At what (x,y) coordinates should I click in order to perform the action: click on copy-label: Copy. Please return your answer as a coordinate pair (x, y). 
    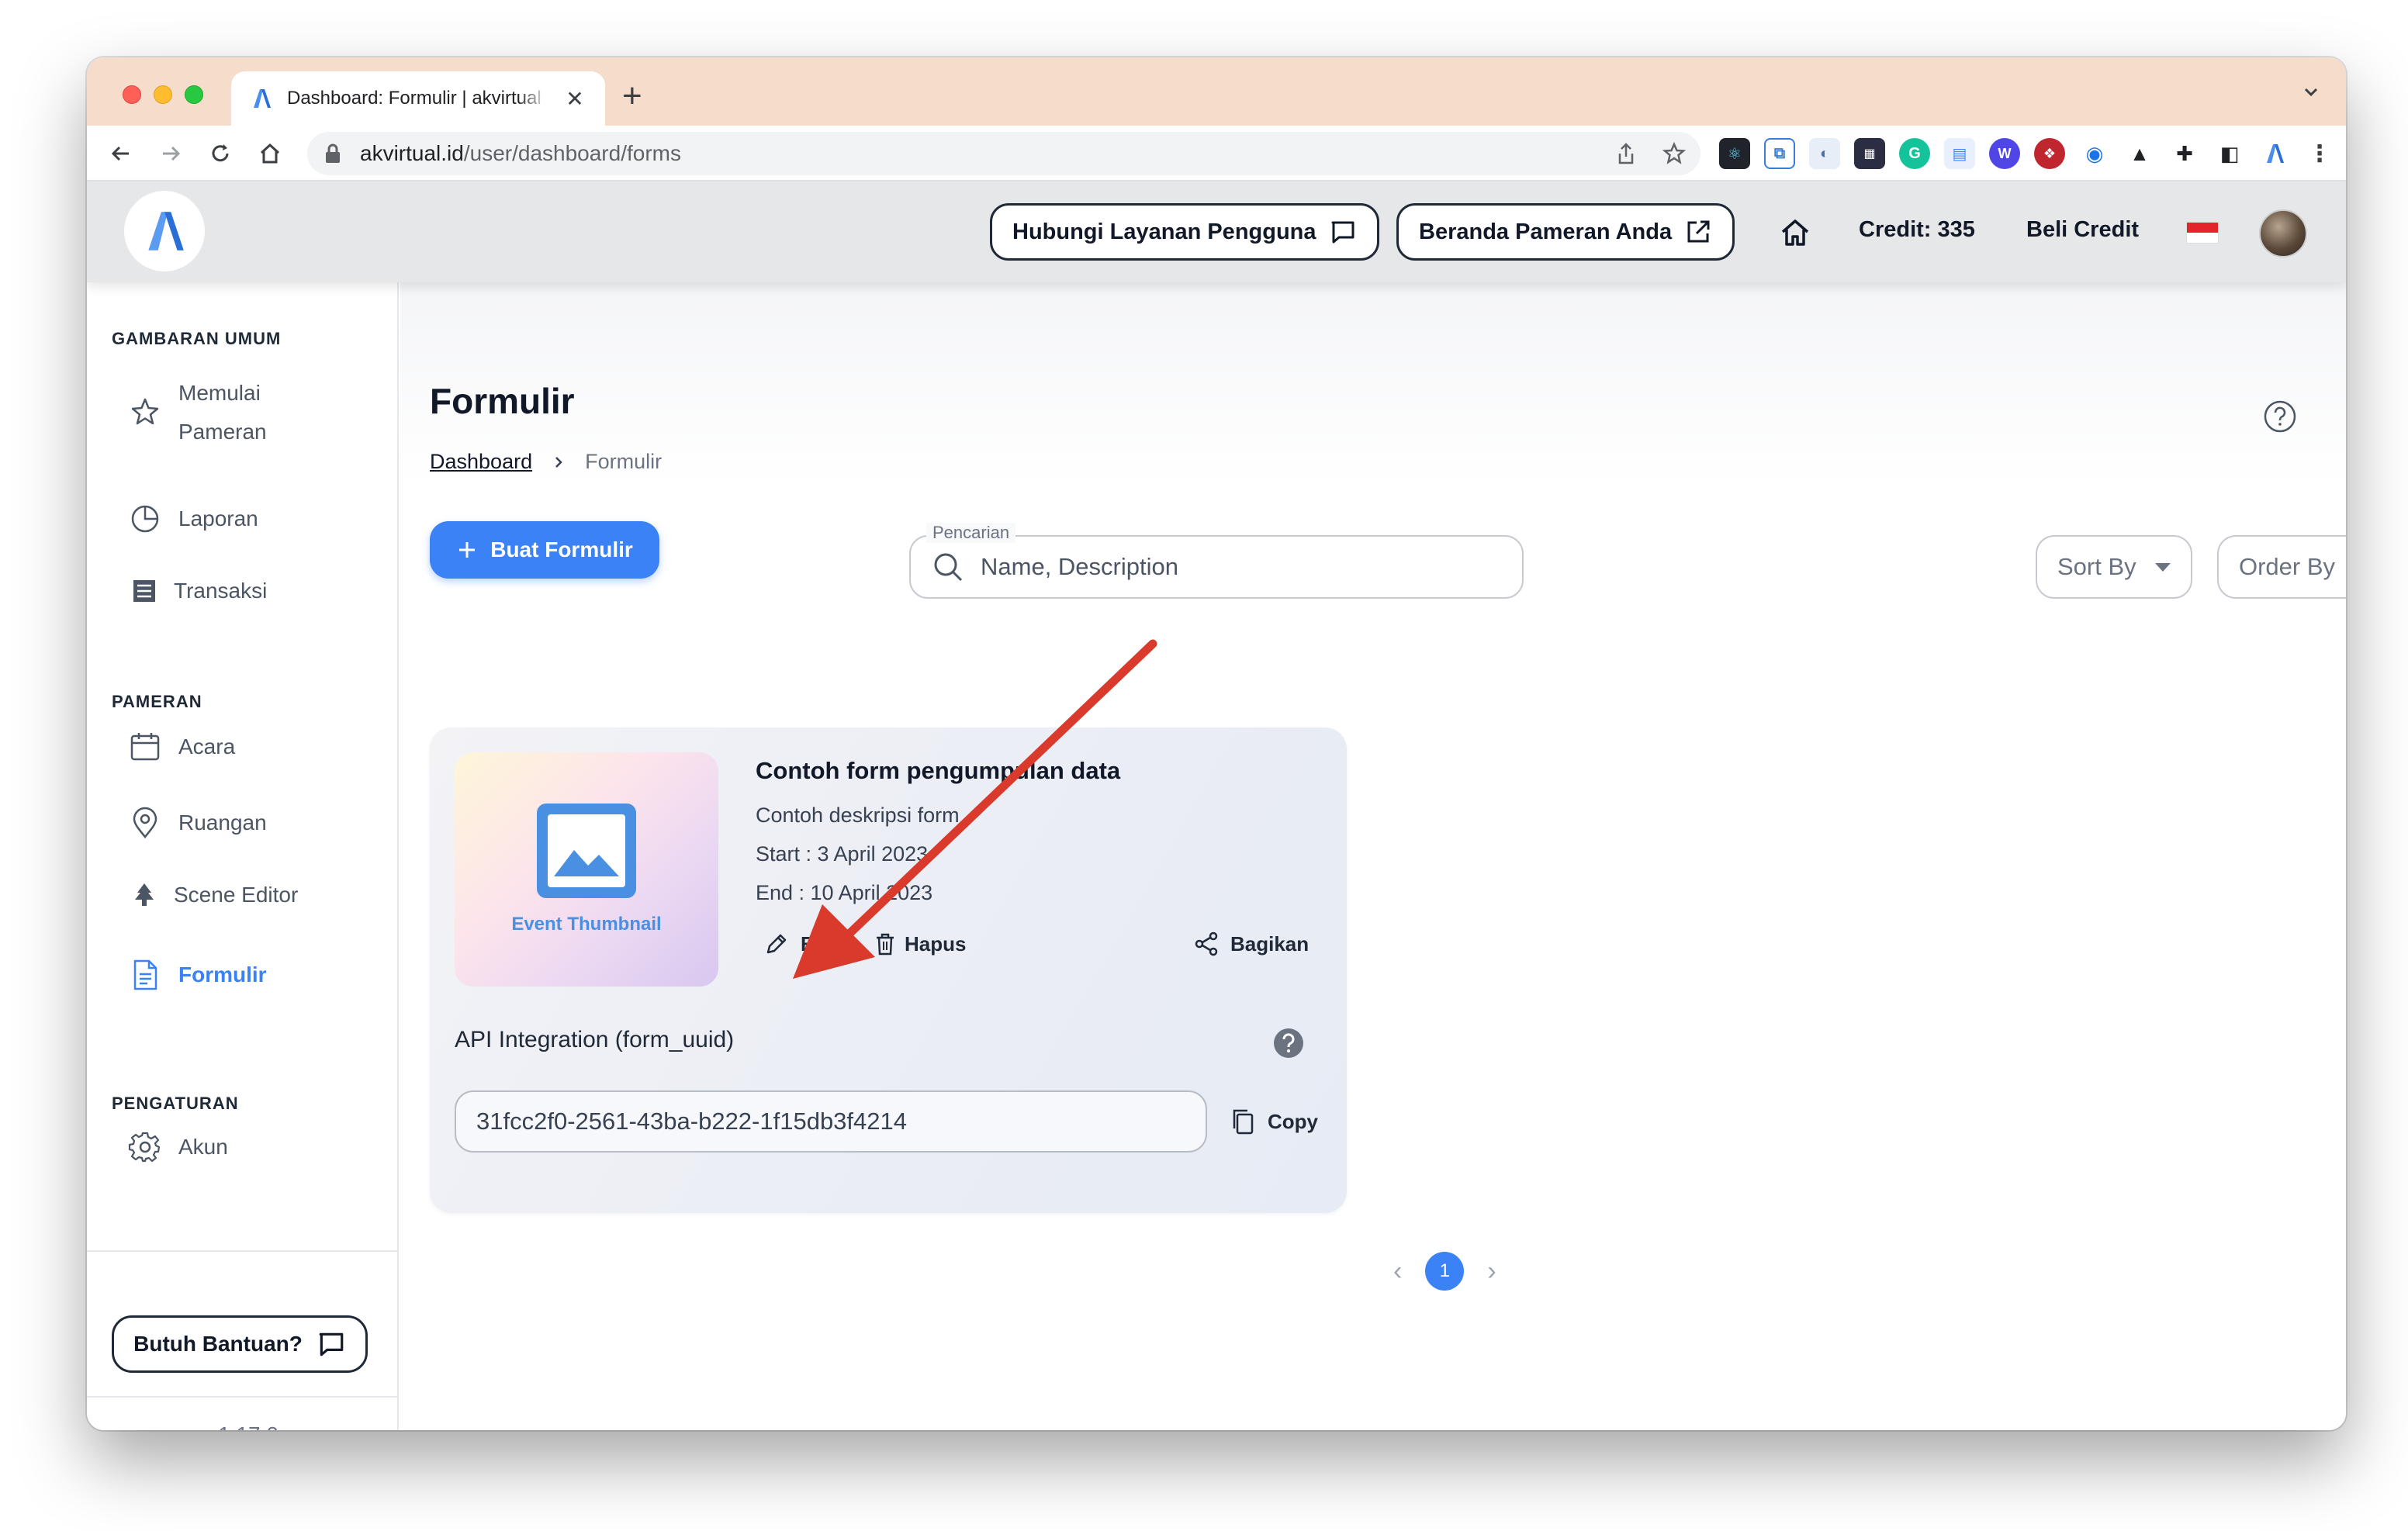
    Looking at the image, I should click on (1293, 1121).